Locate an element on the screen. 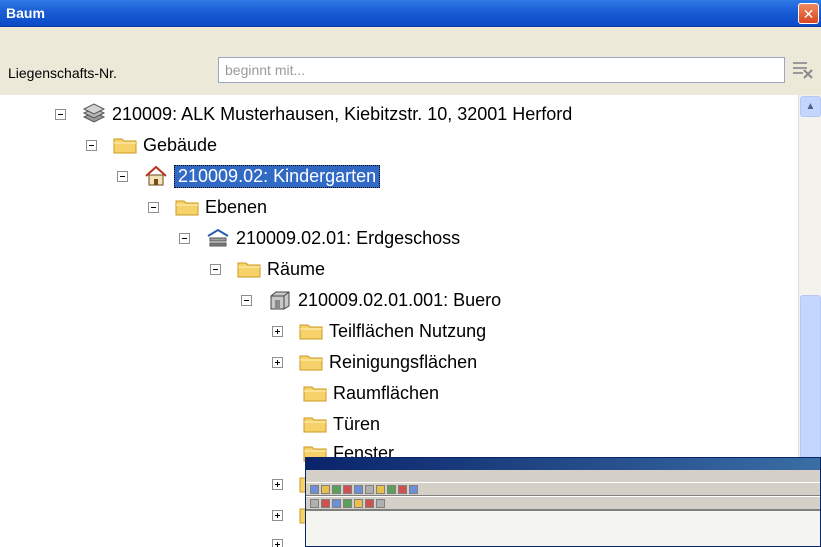  thumbnail-titlebar is located at coordinates (563, 464).